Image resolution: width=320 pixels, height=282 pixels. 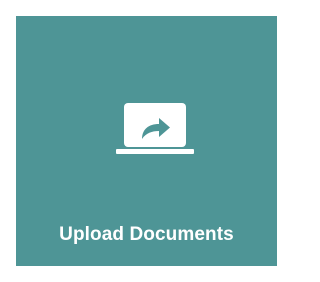 What do you see at coordinates (155, 128) in the screenshot?
I see `laptop-share-icon` at bounding box center [155, 128].